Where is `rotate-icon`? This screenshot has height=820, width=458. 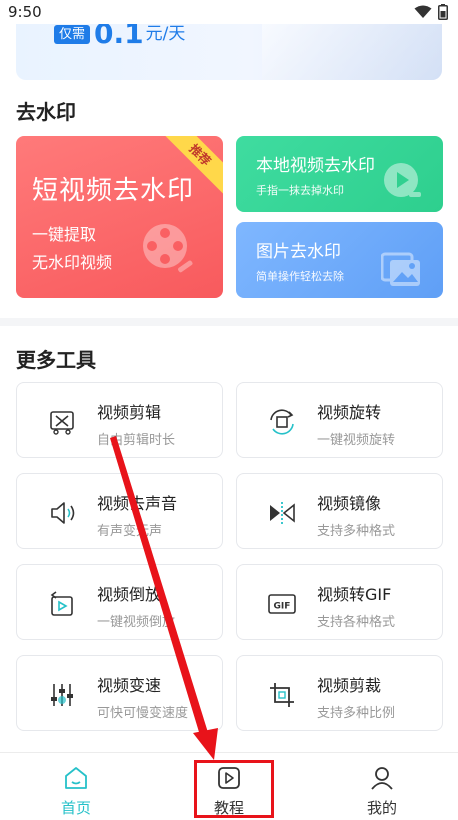
rotate-icon is located at coordinates (282, 422).